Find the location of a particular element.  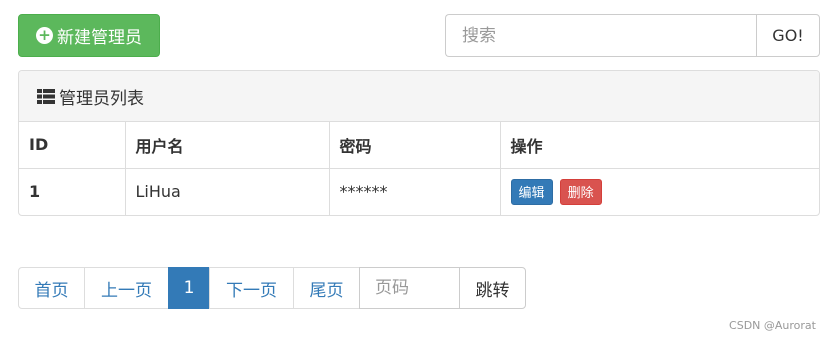

page-first: 首页 is located at coordinates (51, 288).